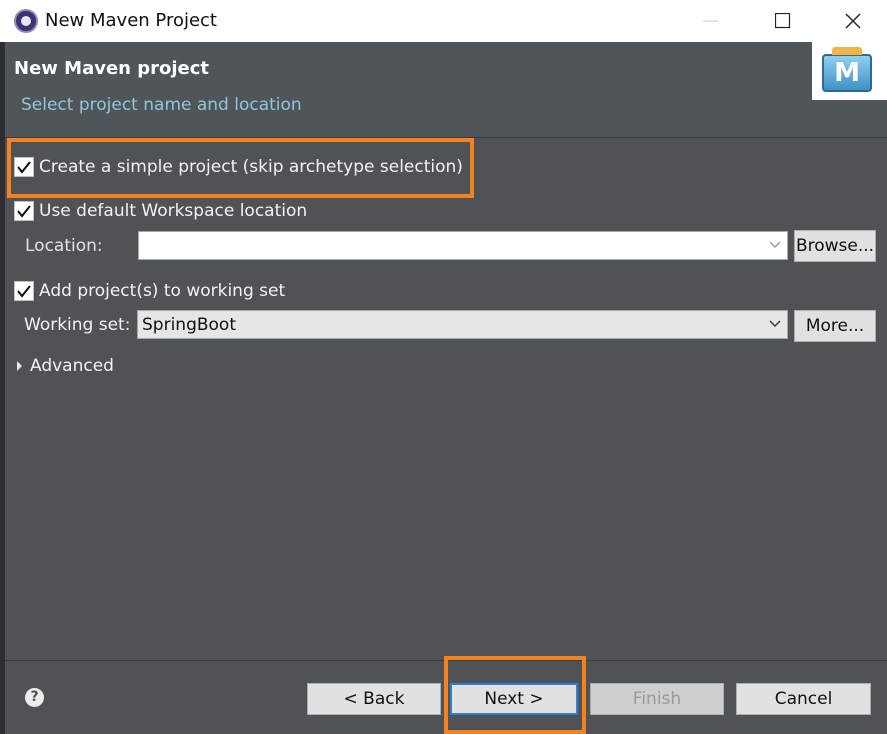 The width and height of the screenshot is (887, 734). What do you see at coordinates (2, 388) in the screenshot?
I see `left-window-edge` at bounding box center [2, 388].